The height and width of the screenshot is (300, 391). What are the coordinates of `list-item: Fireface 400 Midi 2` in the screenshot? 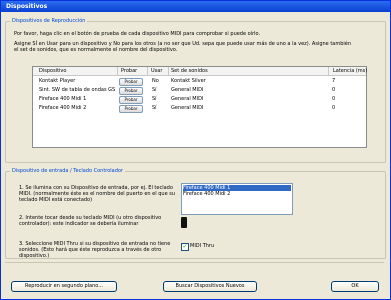 It's located at (237, 194).